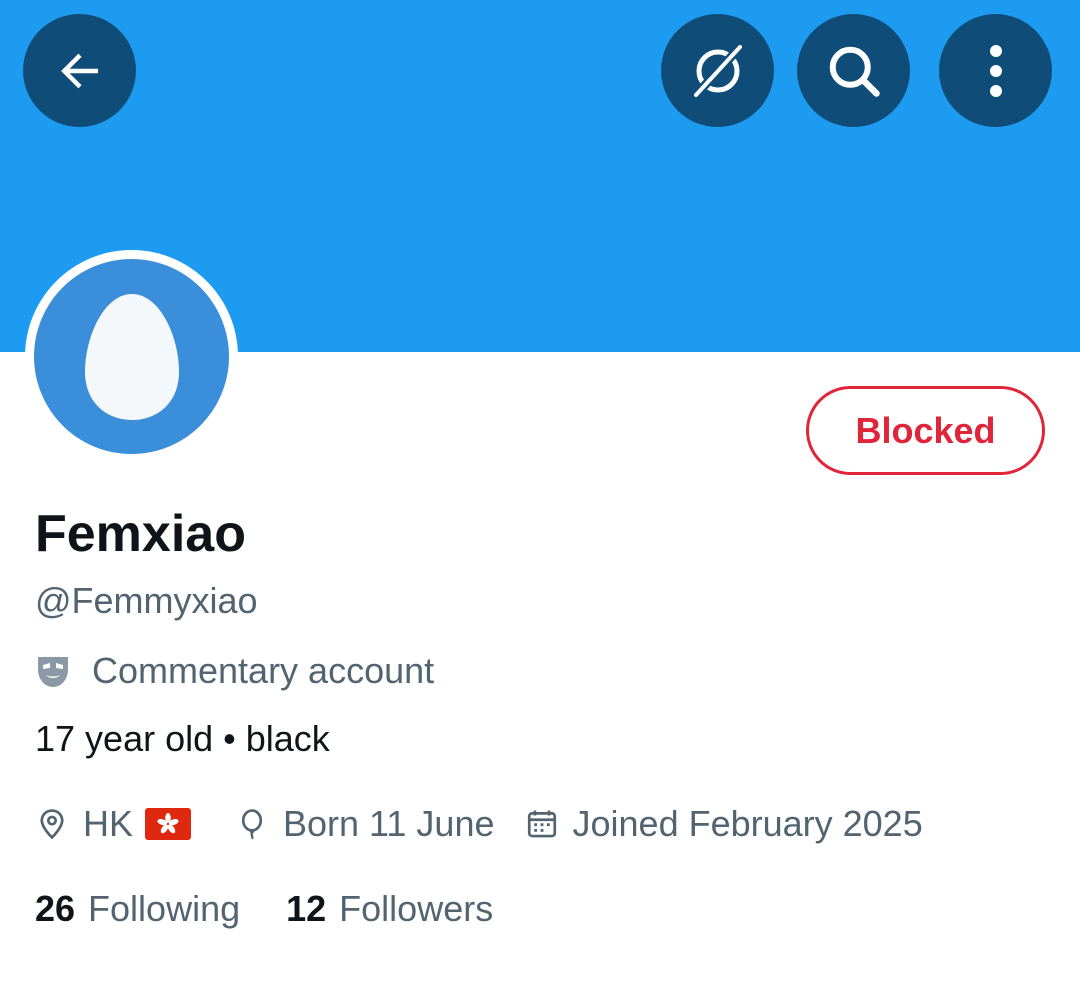 The width and height of the screenshot is (1080, 987). I want to click on avatar, so click(131, 356).